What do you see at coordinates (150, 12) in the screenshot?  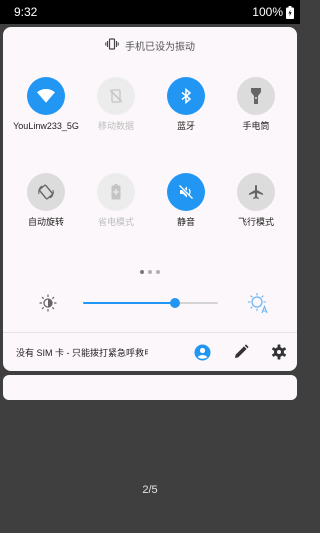 I see `status-bar: 9:32 100%` at bounding box center [150, 12].